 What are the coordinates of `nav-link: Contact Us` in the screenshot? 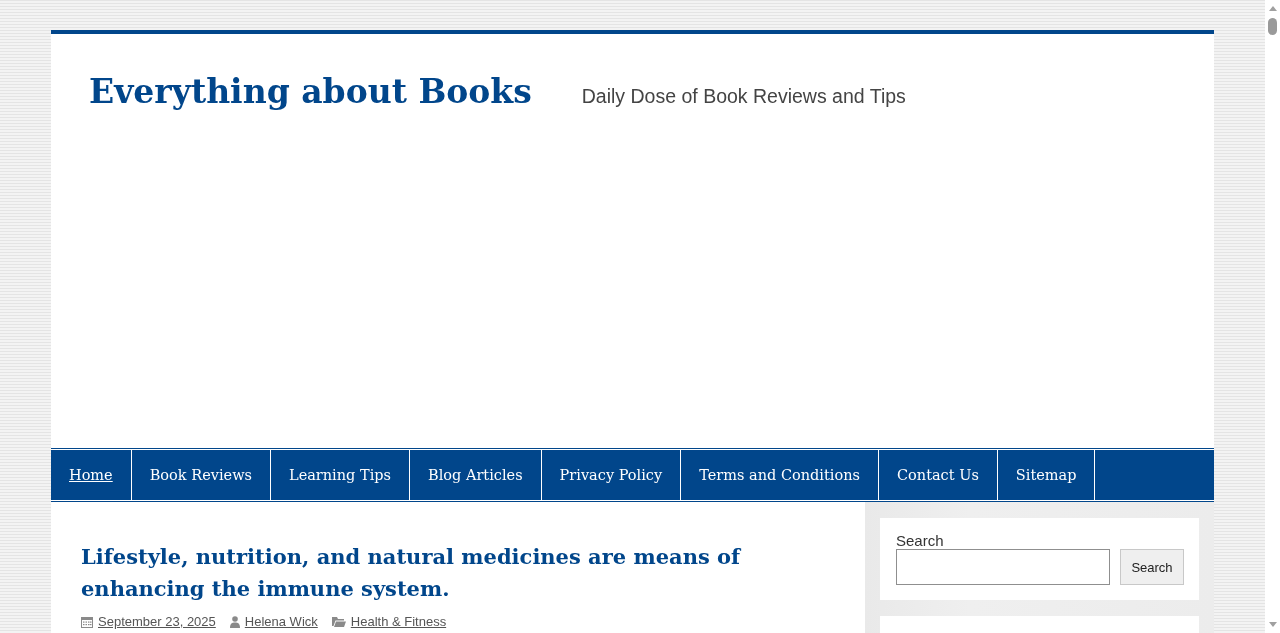 It's located at (937, 475).